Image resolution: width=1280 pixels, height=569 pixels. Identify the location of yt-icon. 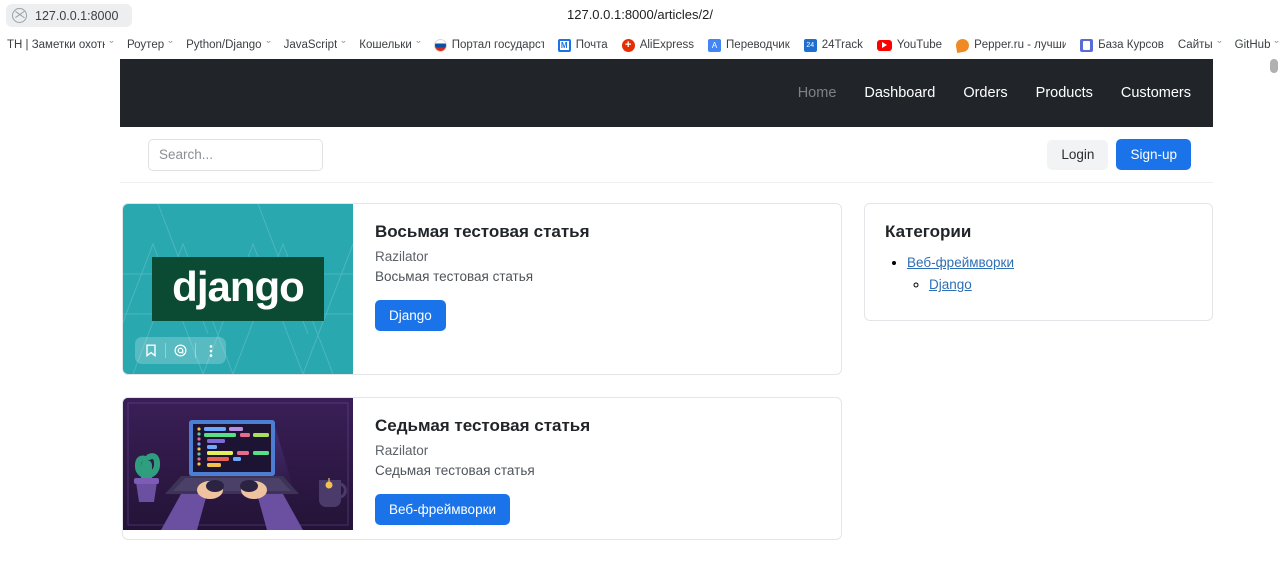
(884, 45).